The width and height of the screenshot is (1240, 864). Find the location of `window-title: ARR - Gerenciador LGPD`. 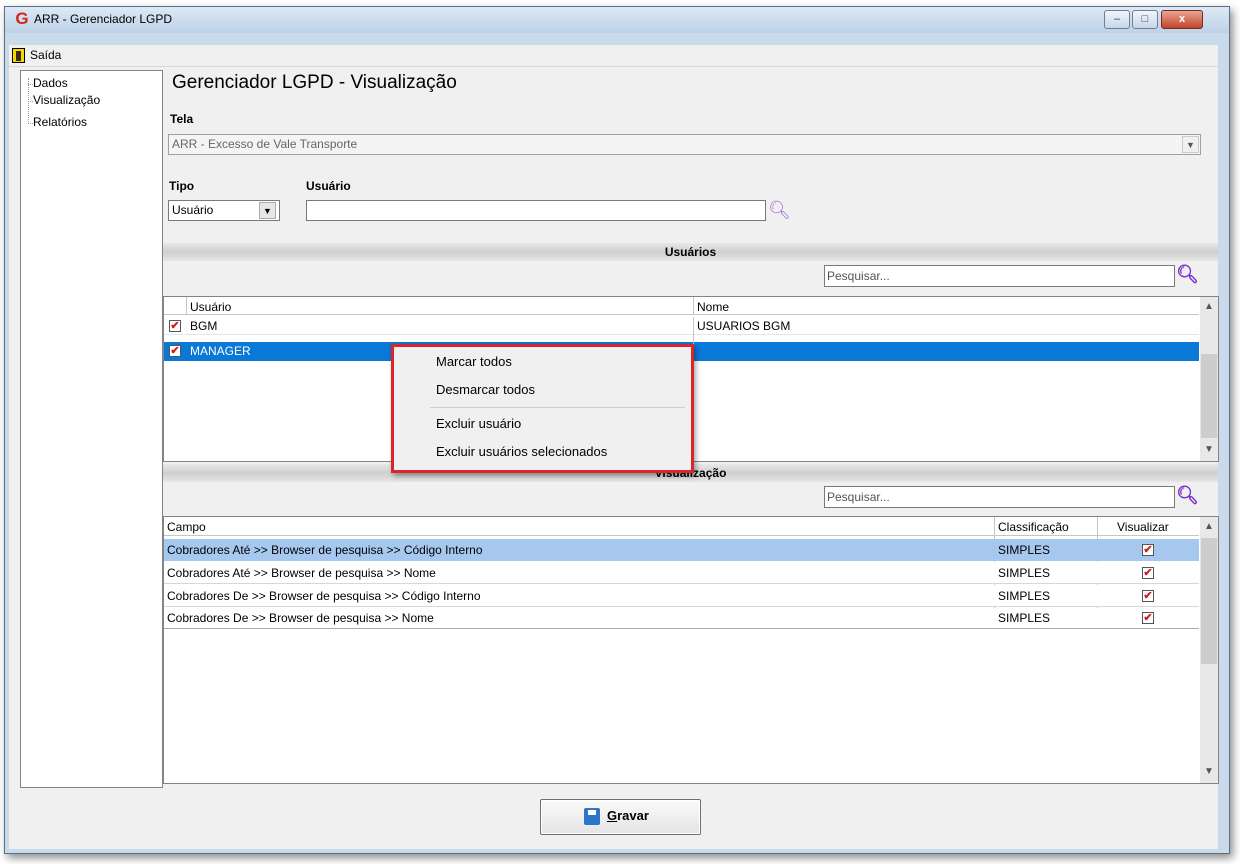

window-title: ARR - Gerenciador LGPD is located at coordinates (103, 19).